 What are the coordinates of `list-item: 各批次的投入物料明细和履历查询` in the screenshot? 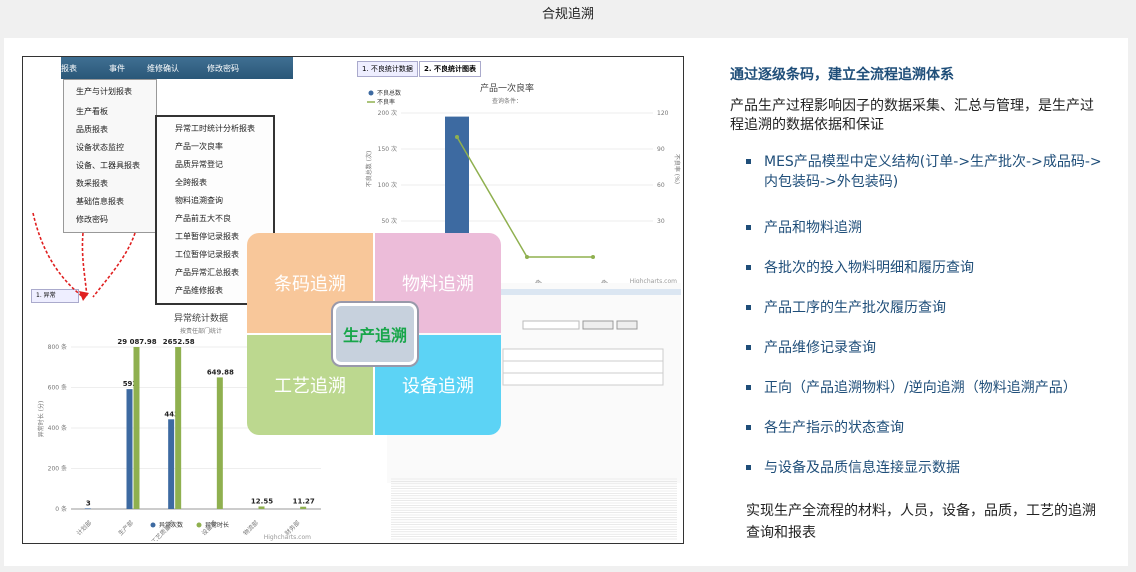 It's located at (926, 268).